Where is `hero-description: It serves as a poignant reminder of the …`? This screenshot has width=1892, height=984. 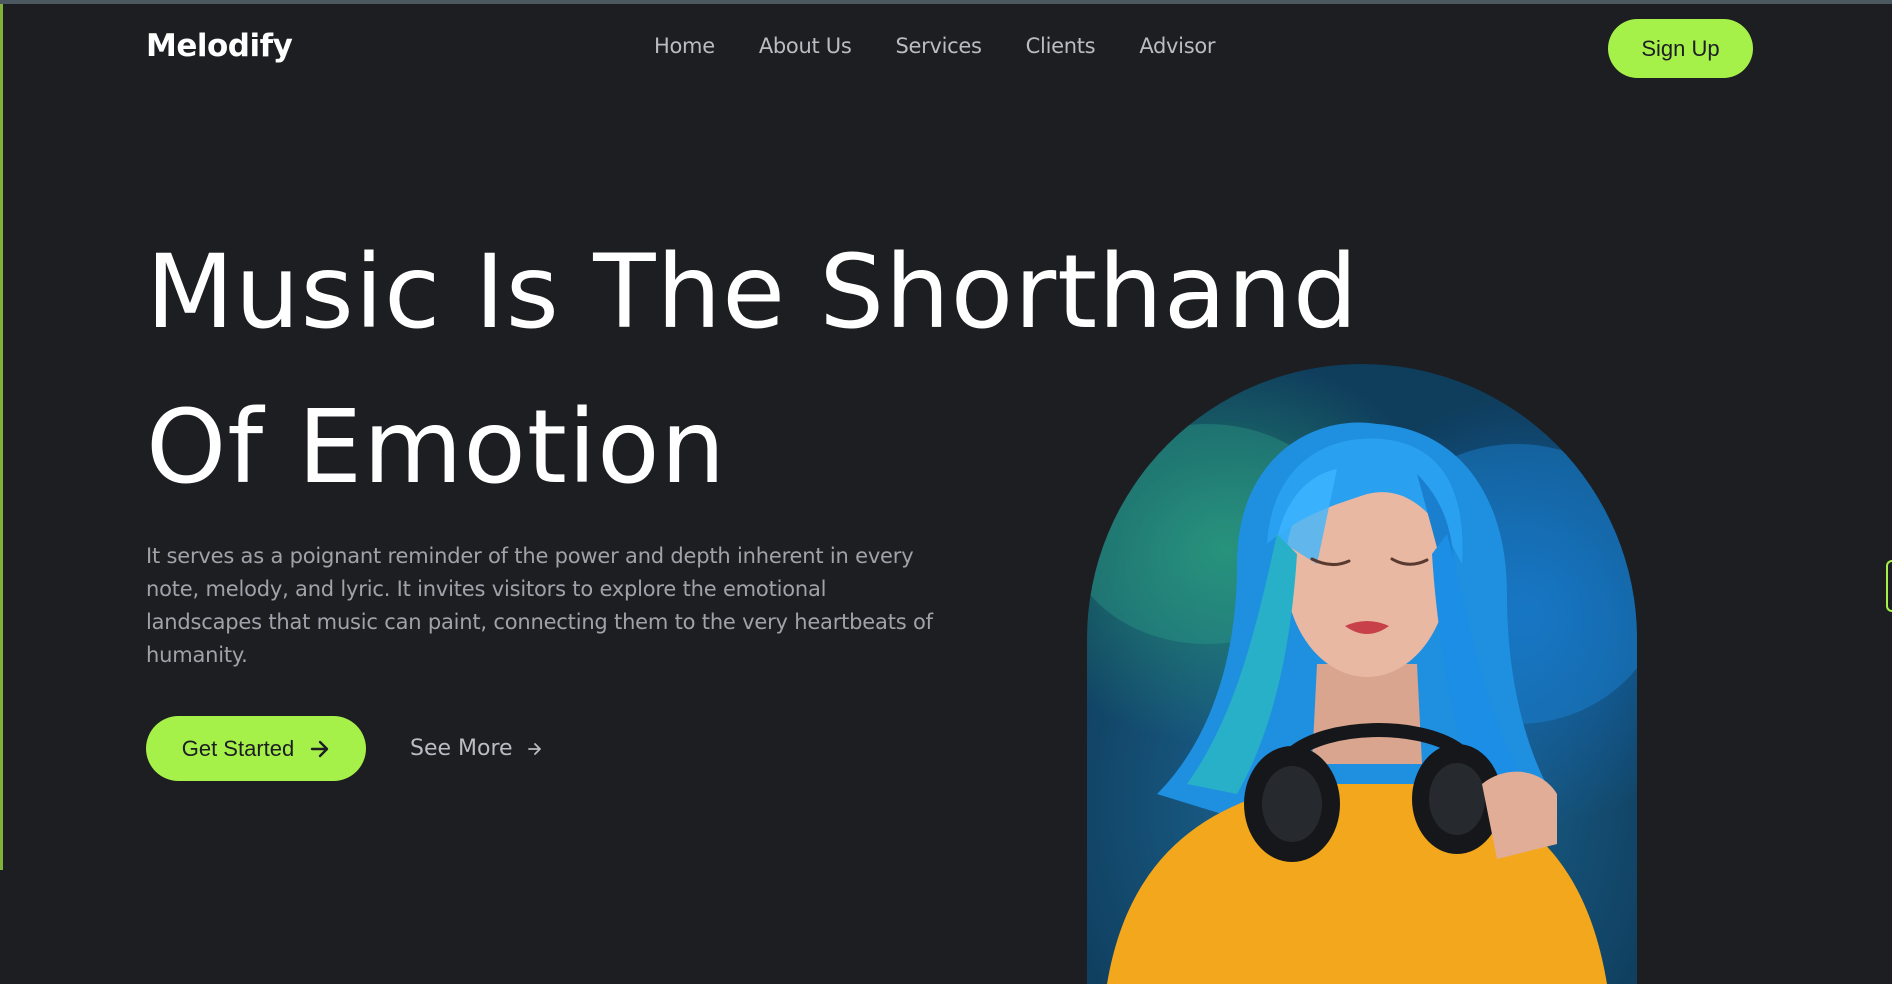 hero-description: It serves as a poignant reminder of the … is located at coordinates (539, 605).